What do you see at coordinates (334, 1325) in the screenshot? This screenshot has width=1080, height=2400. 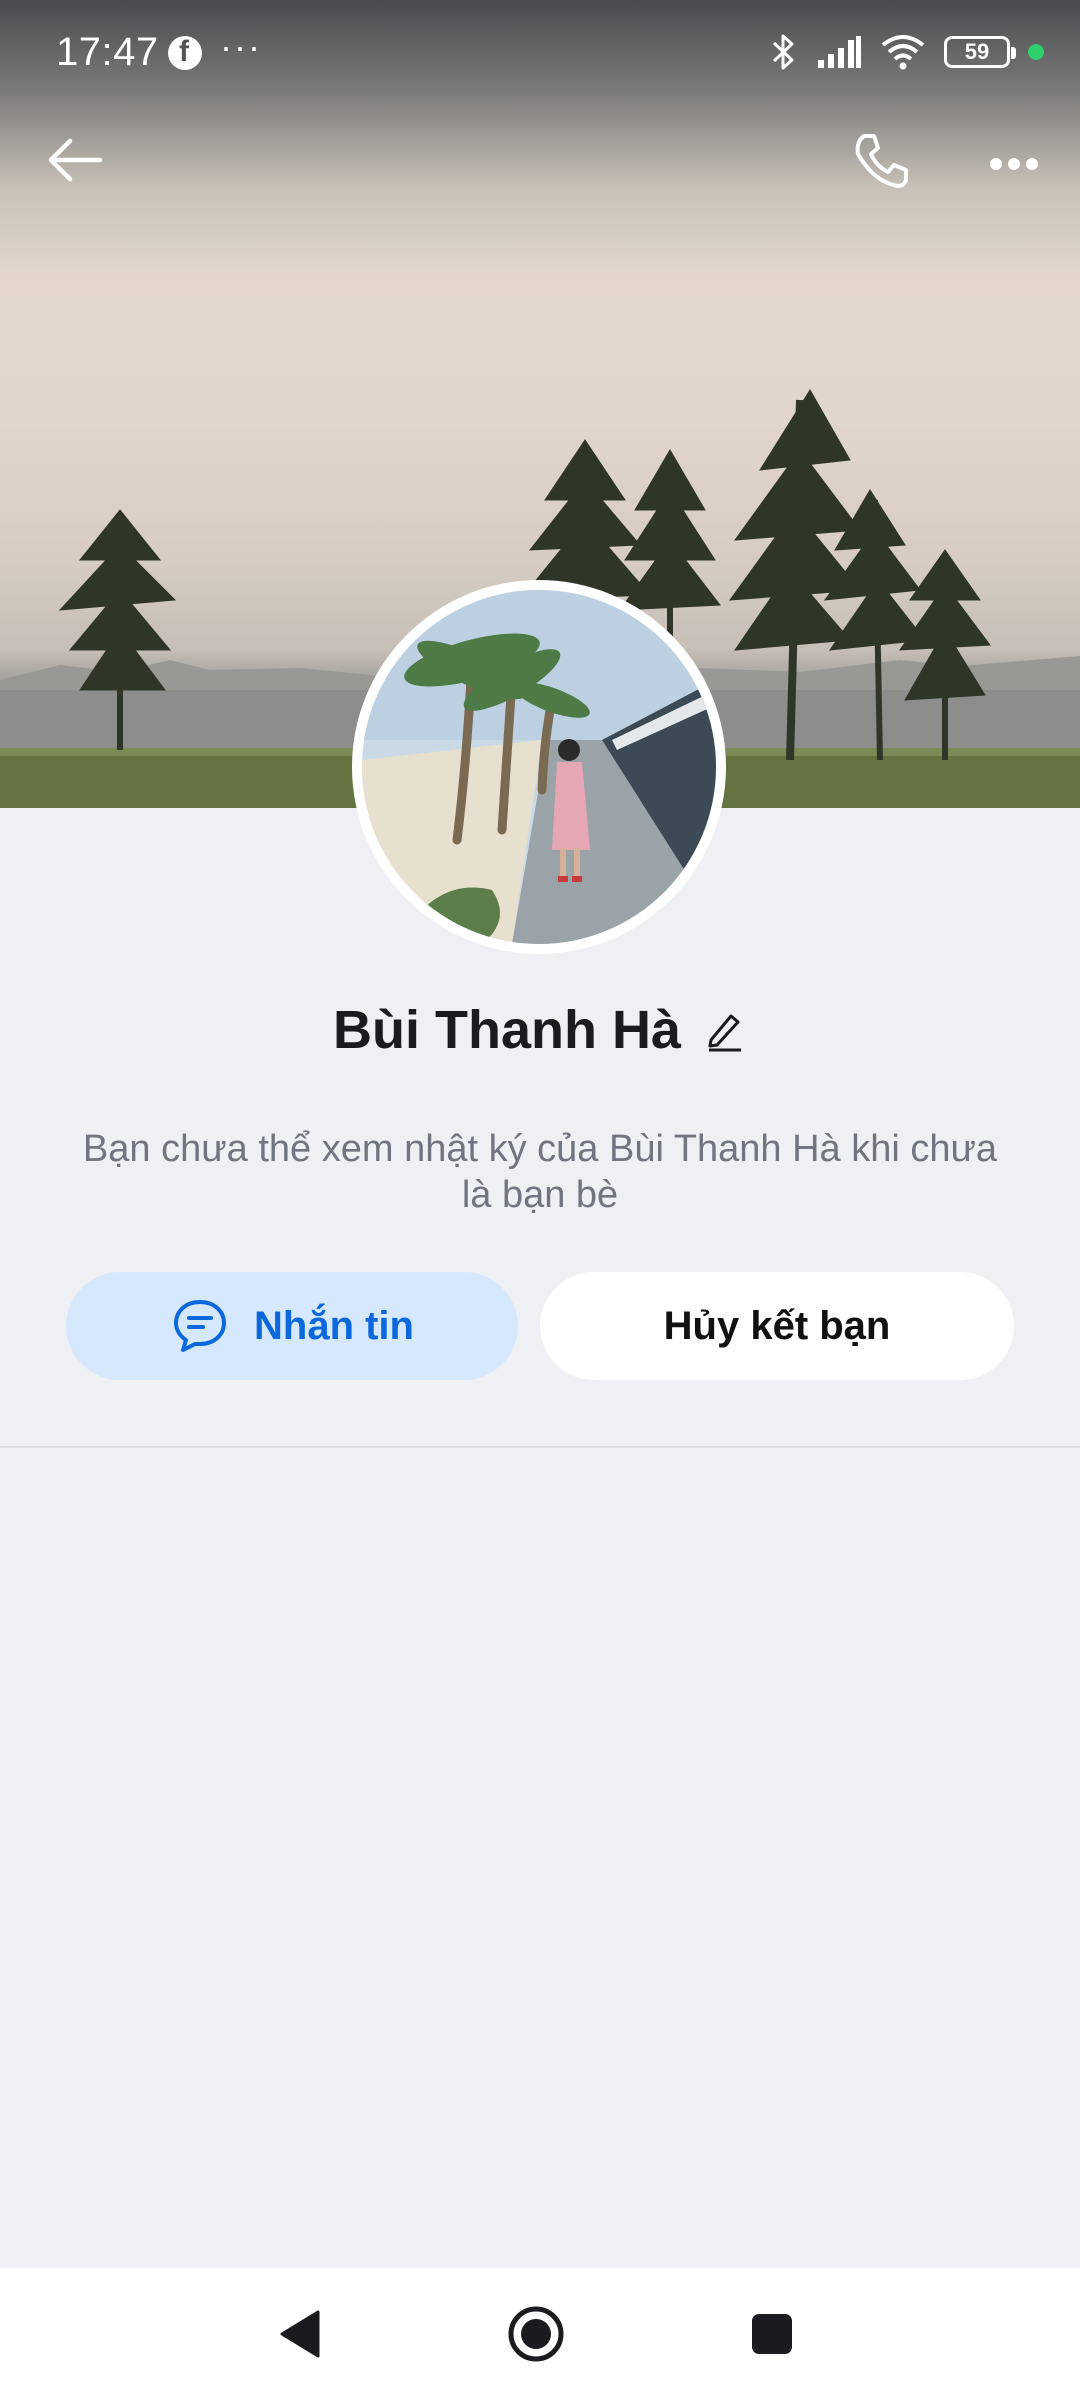 I see `message-button-label: Nhắn tin` at bounding box center [334, 1325].